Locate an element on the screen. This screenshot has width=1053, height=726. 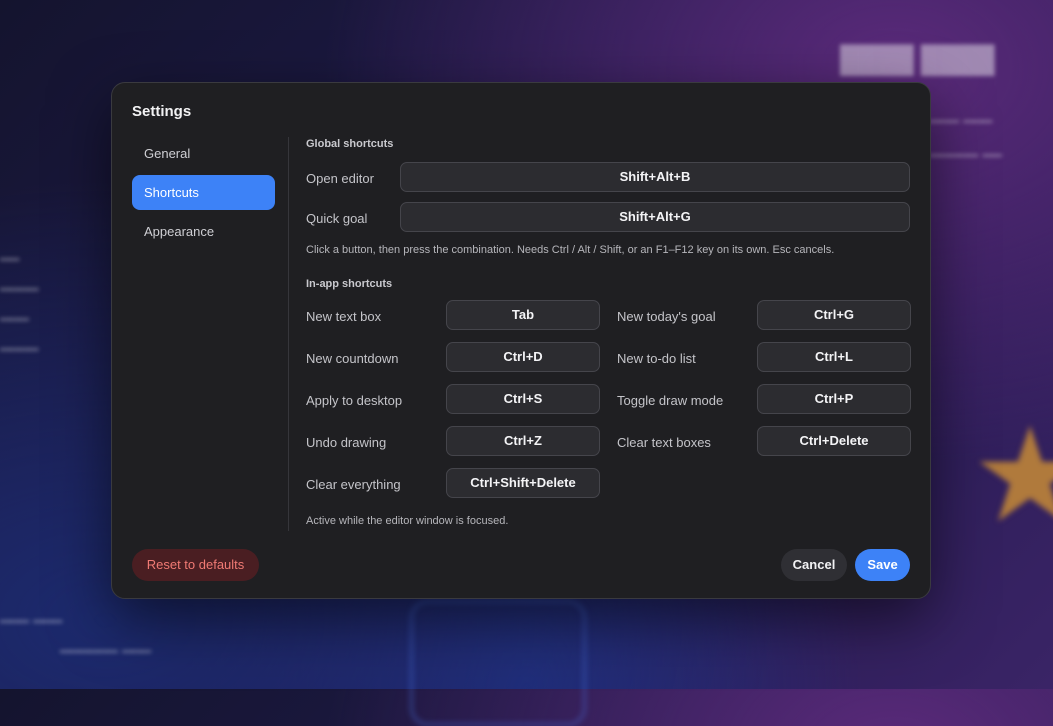
background-widget-text: ━━━━━ ━━ is located at coordinates (966, 156).